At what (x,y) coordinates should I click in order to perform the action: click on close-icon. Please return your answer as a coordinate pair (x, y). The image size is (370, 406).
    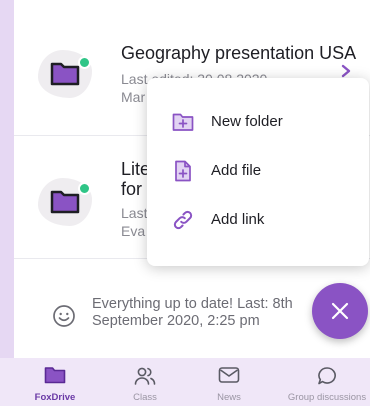
    Looking at the image, I should click on (340, 311).